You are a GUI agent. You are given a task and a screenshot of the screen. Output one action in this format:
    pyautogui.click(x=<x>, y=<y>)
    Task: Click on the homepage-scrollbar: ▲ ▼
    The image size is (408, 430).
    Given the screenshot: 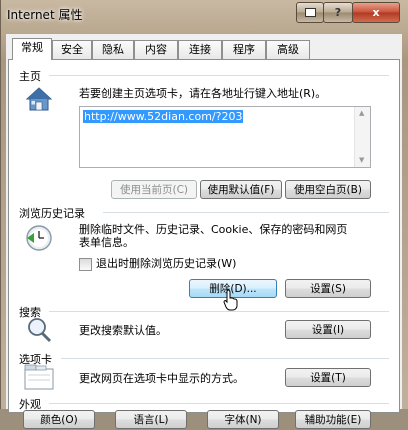 What is the action you would take?
    pyautogui.click(x=362, y=137)
    